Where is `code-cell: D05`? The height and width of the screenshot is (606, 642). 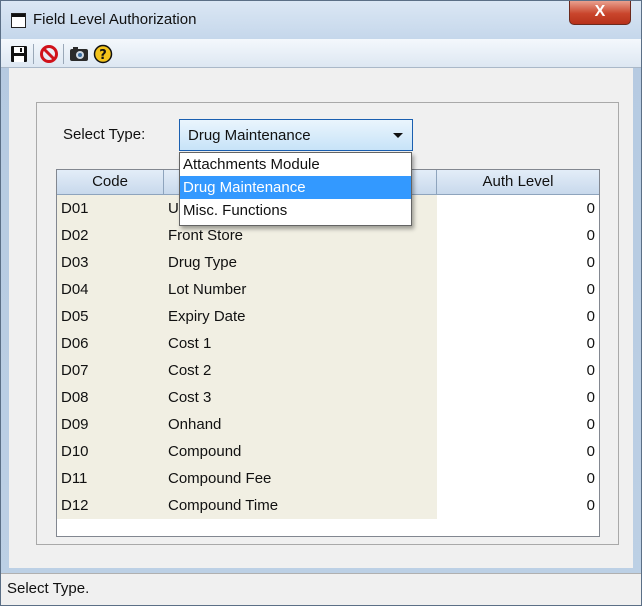 code-cell: D05 is located at coordinates (110, 316).